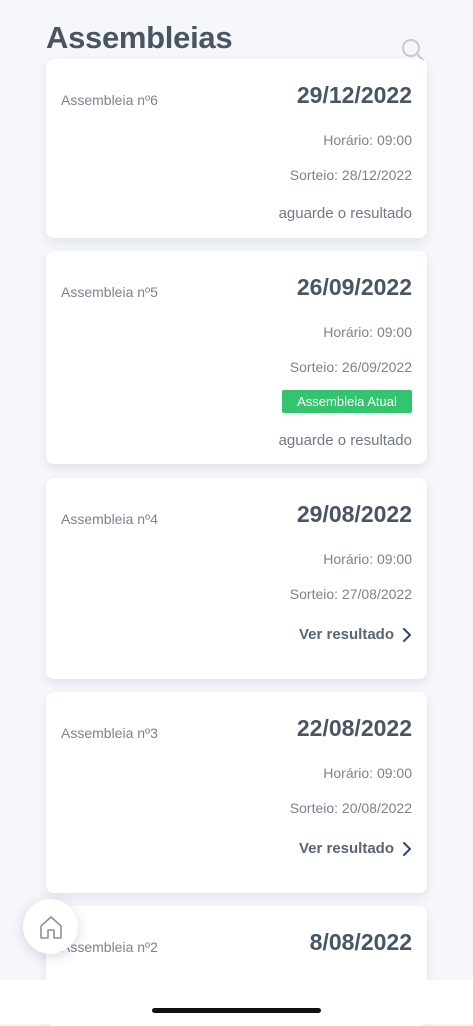 The image size is (473, 1026). What do you see at coordinates (350, 175) in the screenshot?
I see `assembly-draw-date: Sorteio: 28/12/2022` at bounding box center [350, 175].